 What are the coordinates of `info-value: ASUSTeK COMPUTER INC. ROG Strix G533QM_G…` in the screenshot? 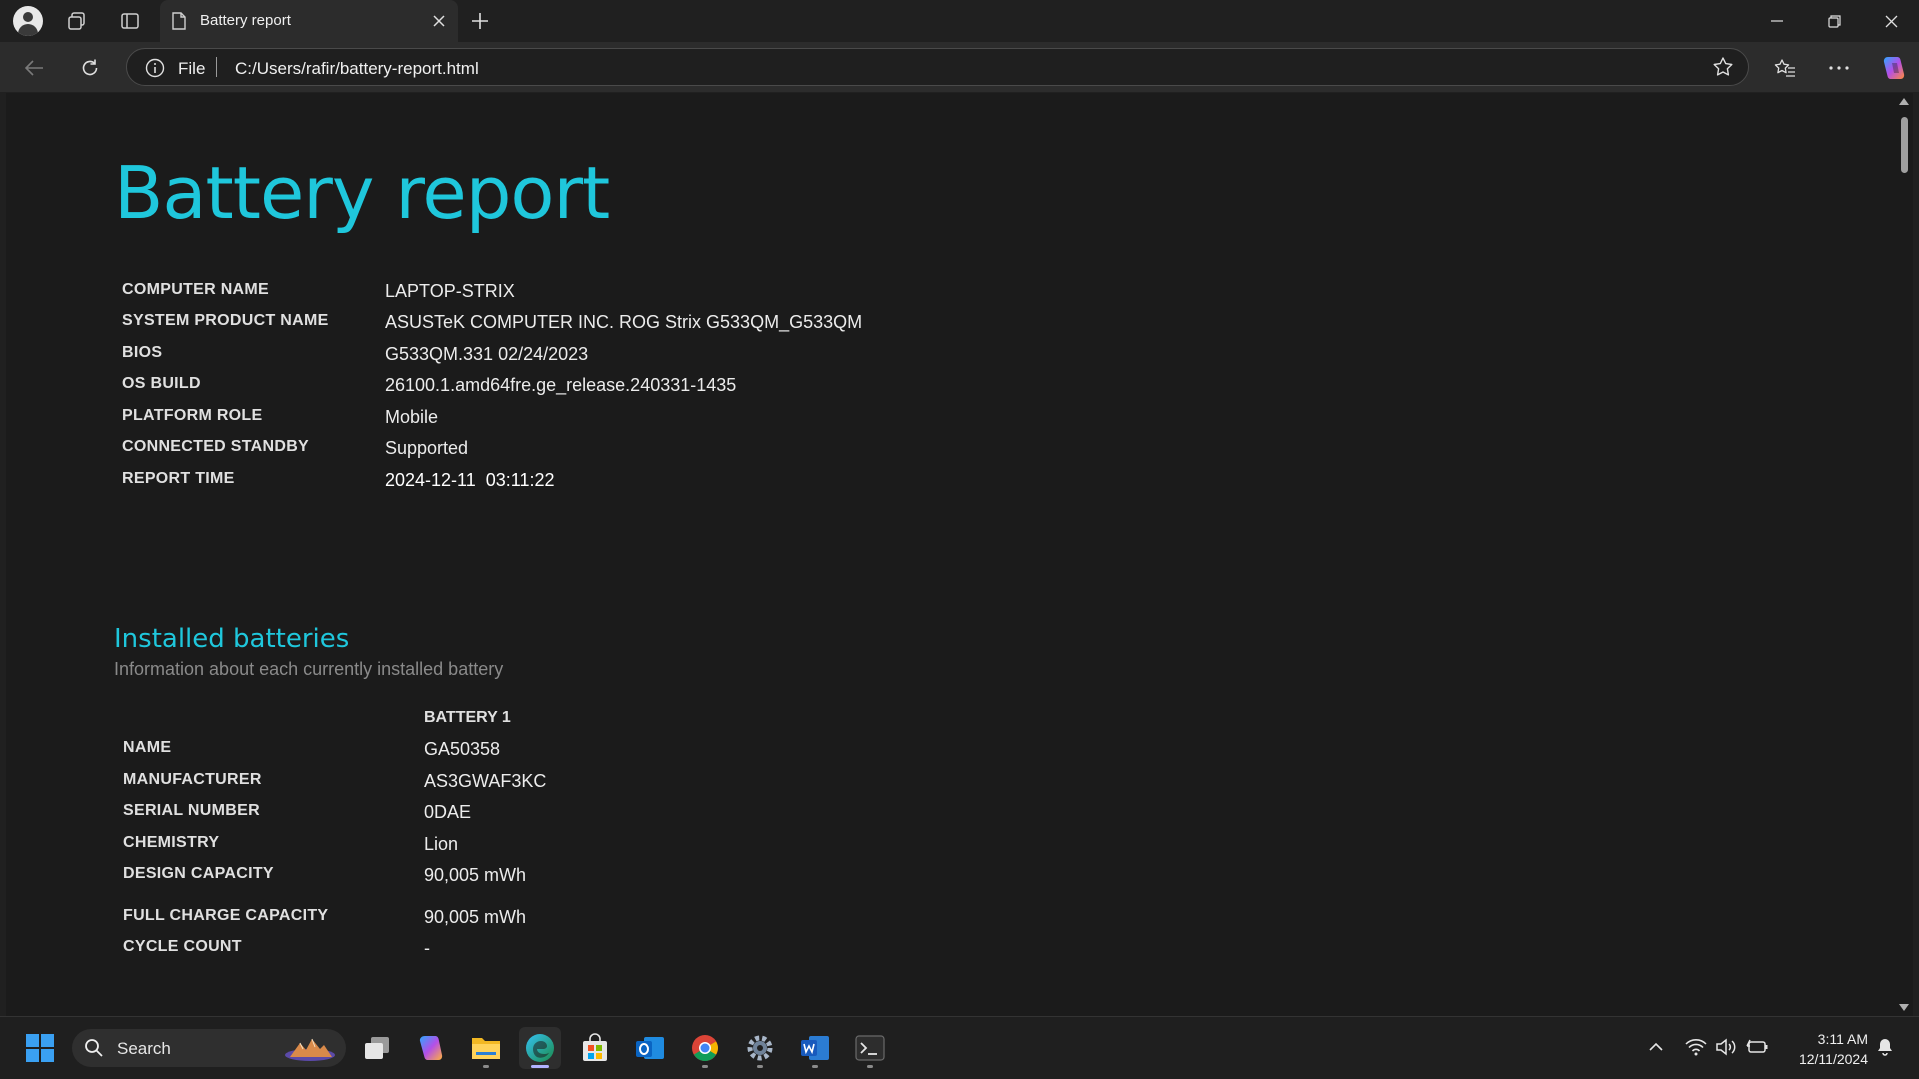 It's located at (624, 322).